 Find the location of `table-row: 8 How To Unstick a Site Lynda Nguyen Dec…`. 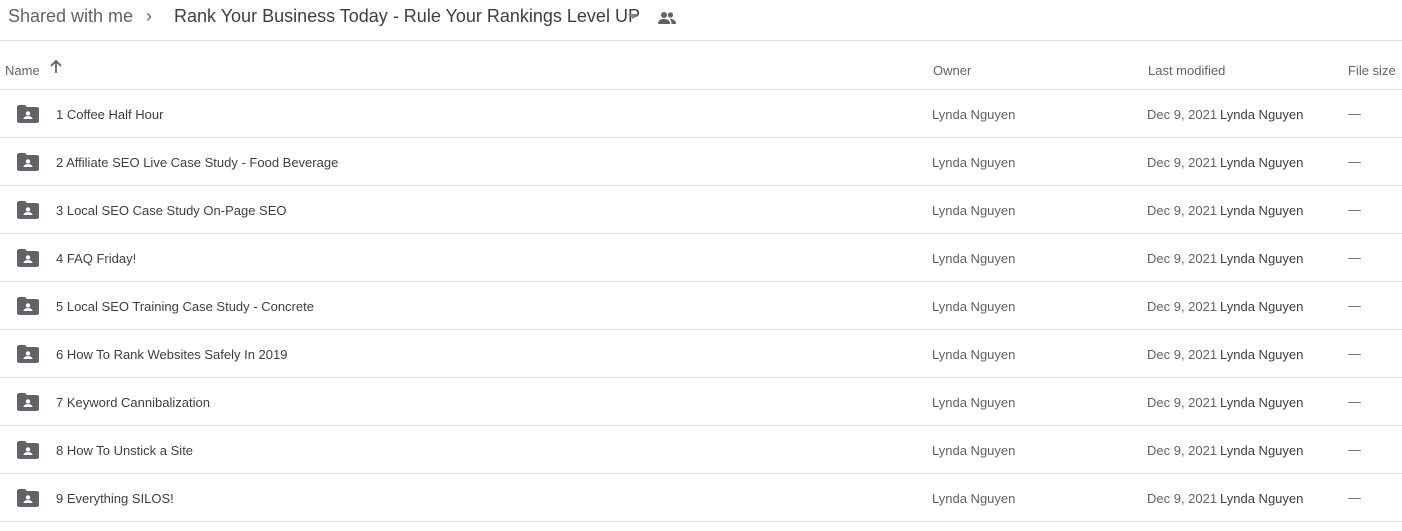

table-row: 8 How To Unstick a Site Lynda Nguyen Dec… is located at coordinates (701, 450).